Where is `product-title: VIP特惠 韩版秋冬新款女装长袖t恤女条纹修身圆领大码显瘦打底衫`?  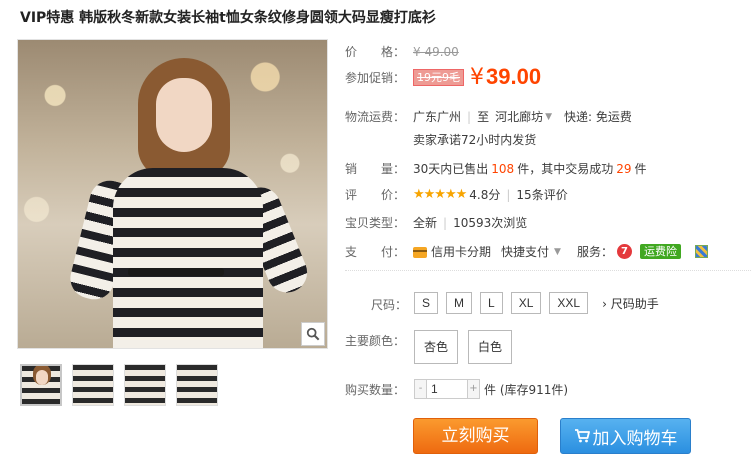 product-title: VIP特惠 韩版秋冬新款女装长袖t恤女条纹修身圆领大码显瘦打底衫 is located at coordinates (228, 18).